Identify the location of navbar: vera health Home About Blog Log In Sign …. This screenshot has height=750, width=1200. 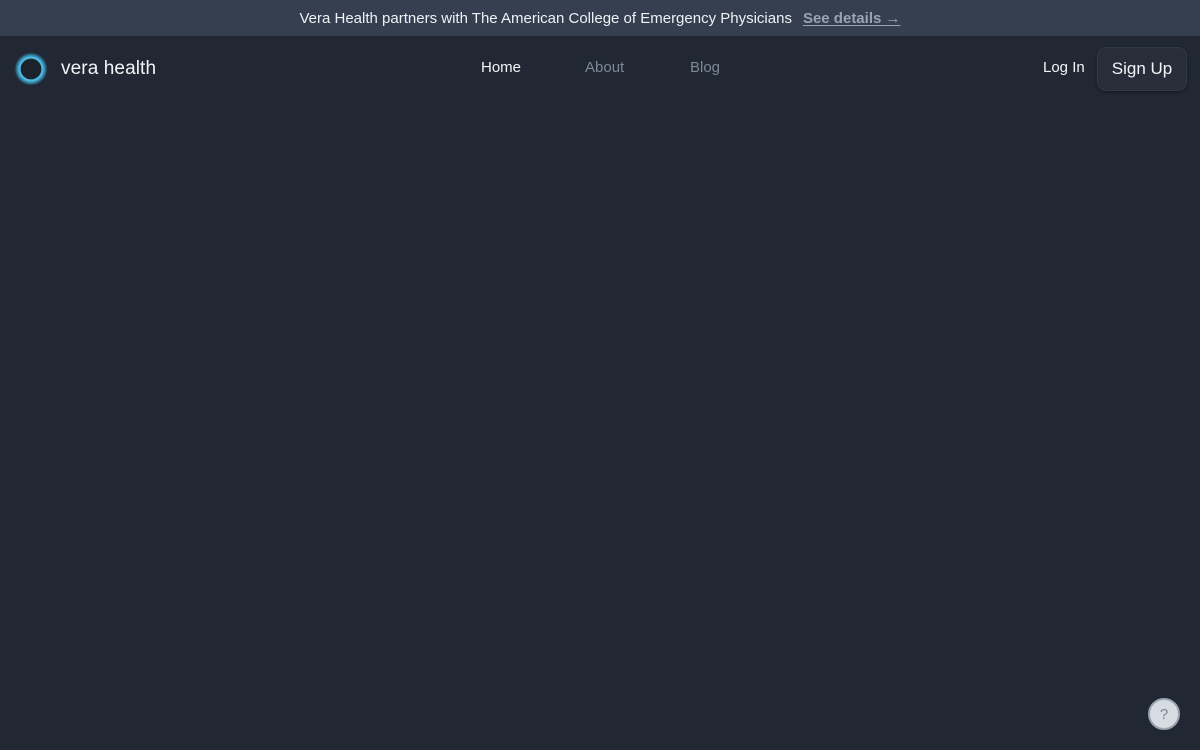
(600, 69).